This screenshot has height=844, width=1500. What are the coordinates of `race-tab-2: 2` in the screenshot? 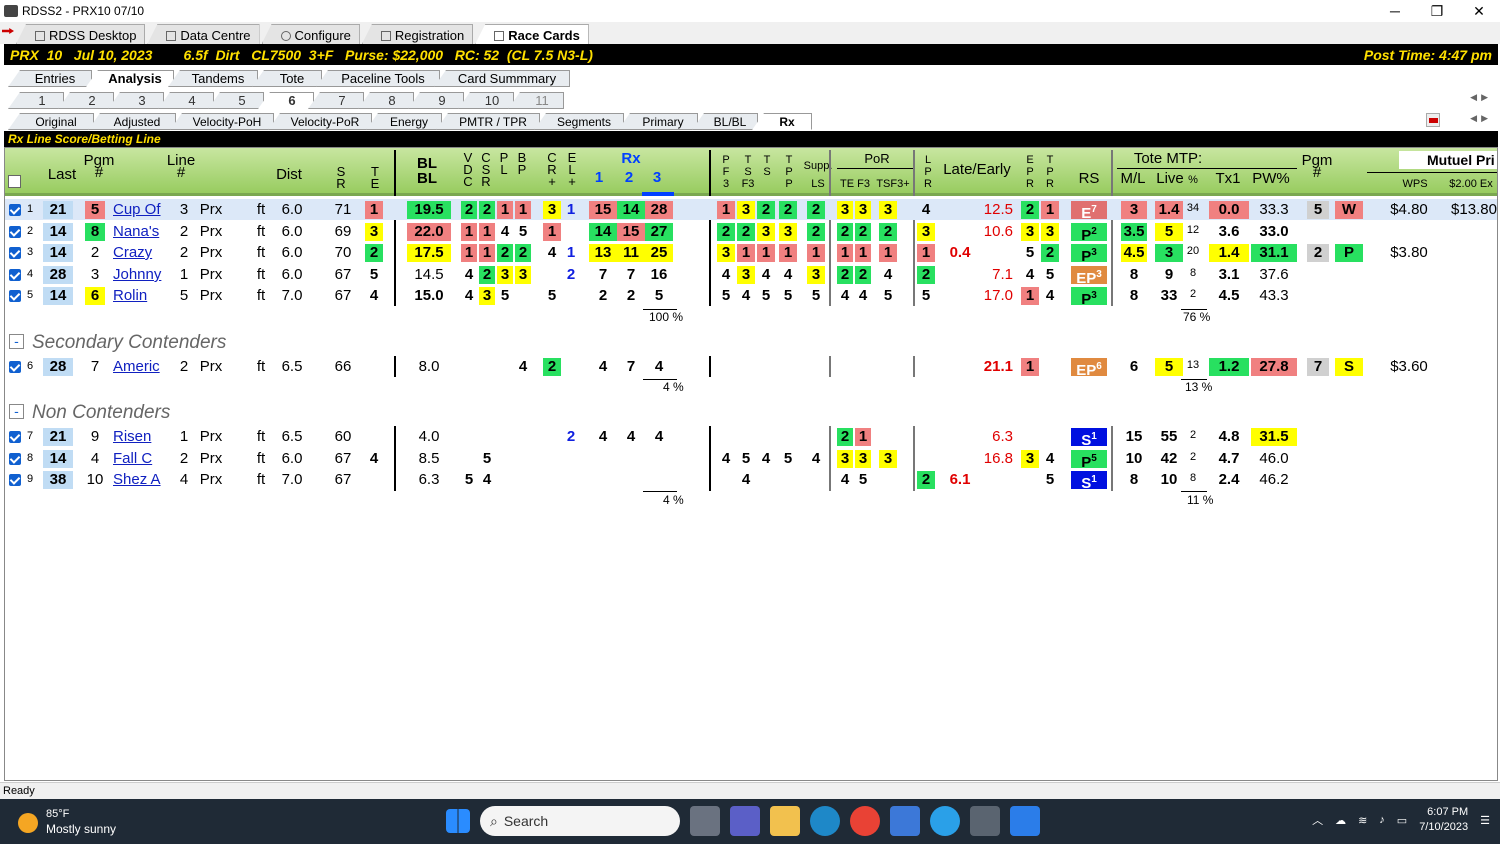 It's located at (86, 100).